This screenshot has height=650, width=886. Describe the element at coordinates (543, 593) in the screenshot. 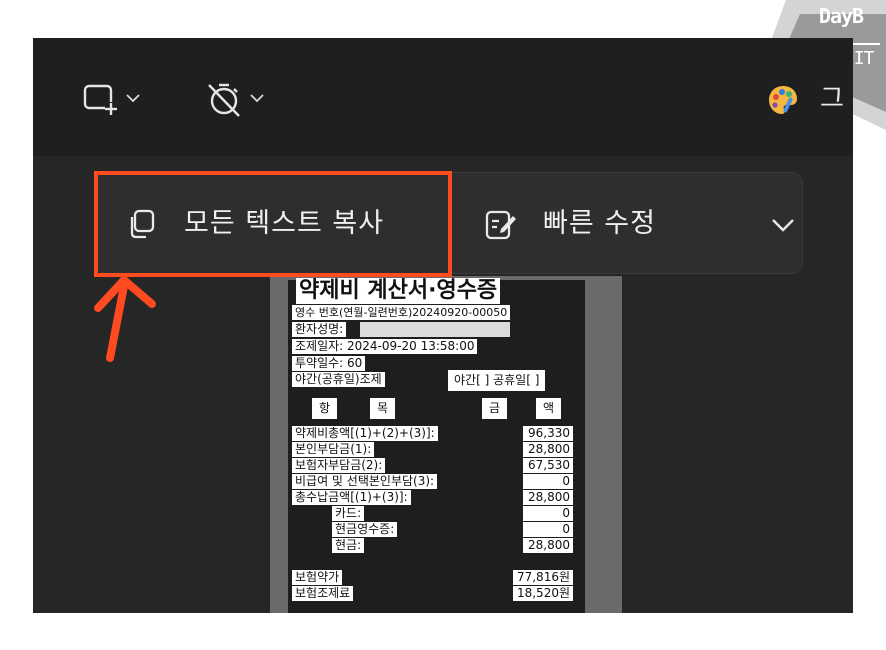

I see `receipt-footer-value: 18,520원` at that location.